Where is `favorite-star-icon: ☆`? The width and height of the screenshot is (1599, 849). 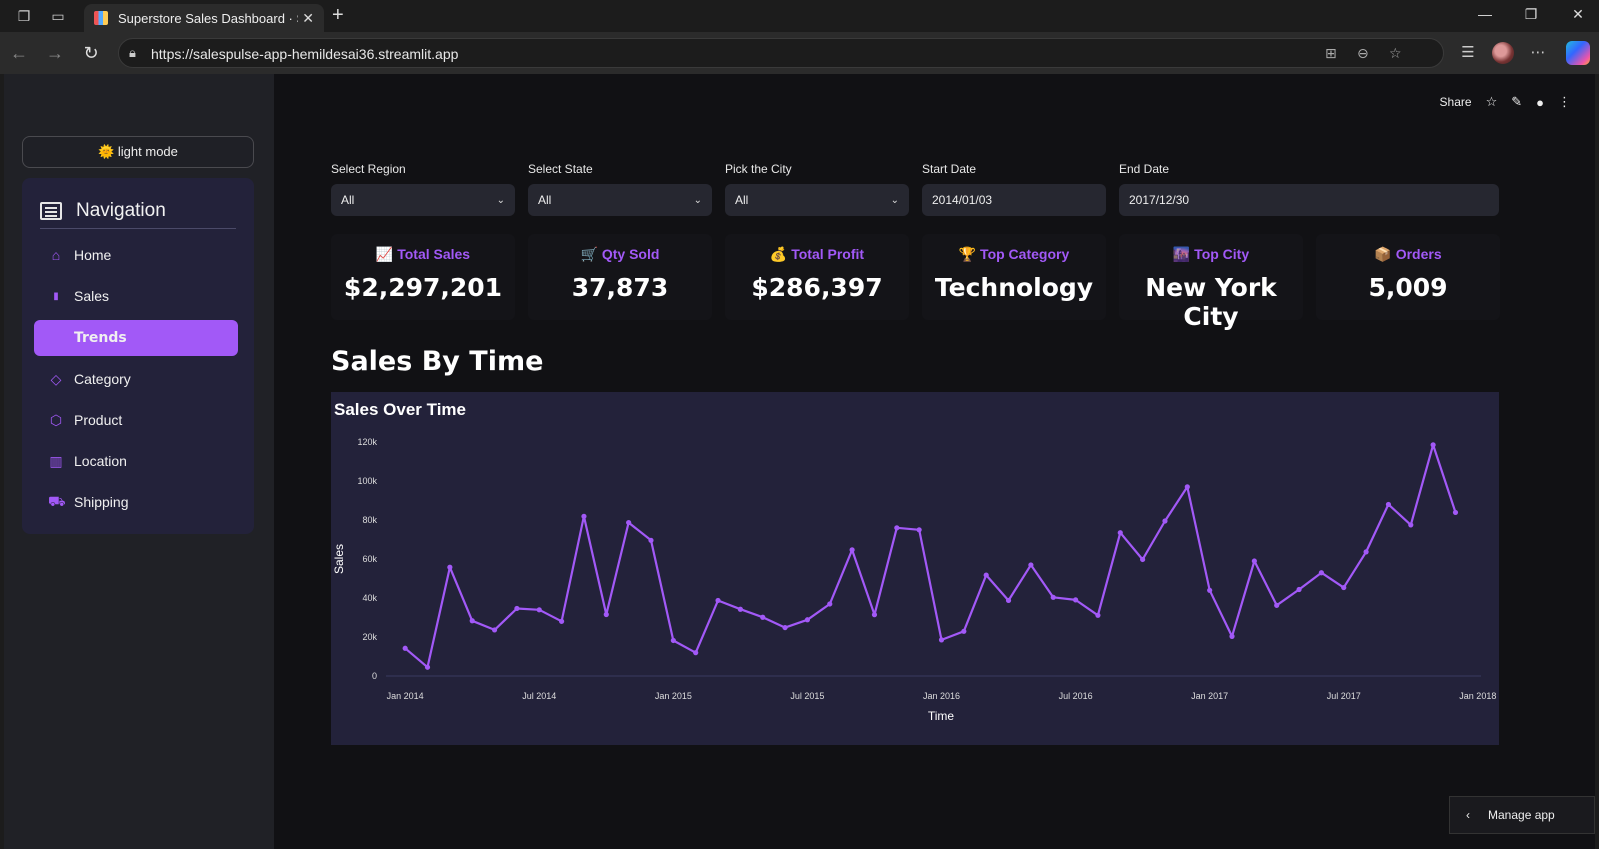 favorite-star-icon: ☆ is located at coordinates (1395, 53).